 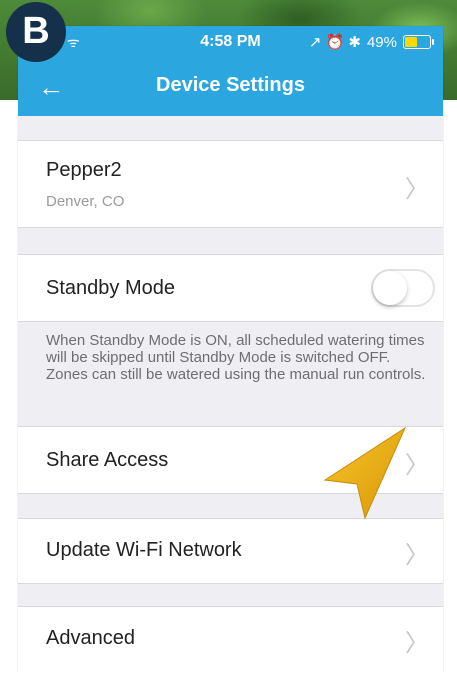 What do you see at coordinates (230, 184) in the screenshot?
I see `device-row: Pepper2 Denver, CO 〉` at bounding box center [230, 184].